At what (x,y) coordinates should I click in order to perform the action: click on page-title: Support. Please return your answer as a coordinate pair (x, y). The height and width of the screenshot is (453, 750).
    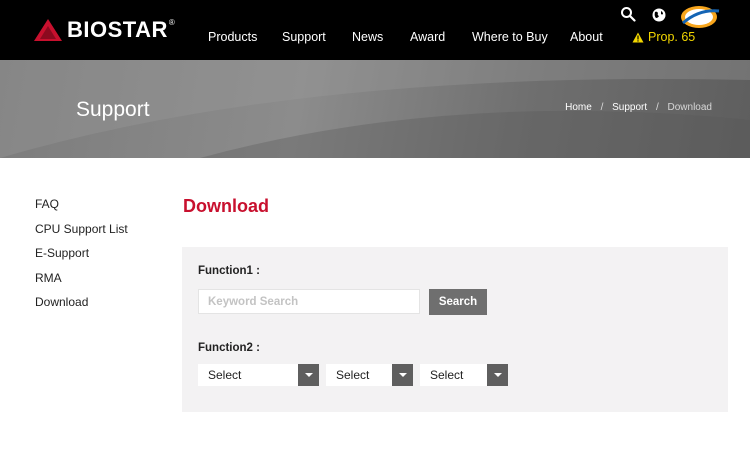
    Looking at the image, I should click on (113, 109).